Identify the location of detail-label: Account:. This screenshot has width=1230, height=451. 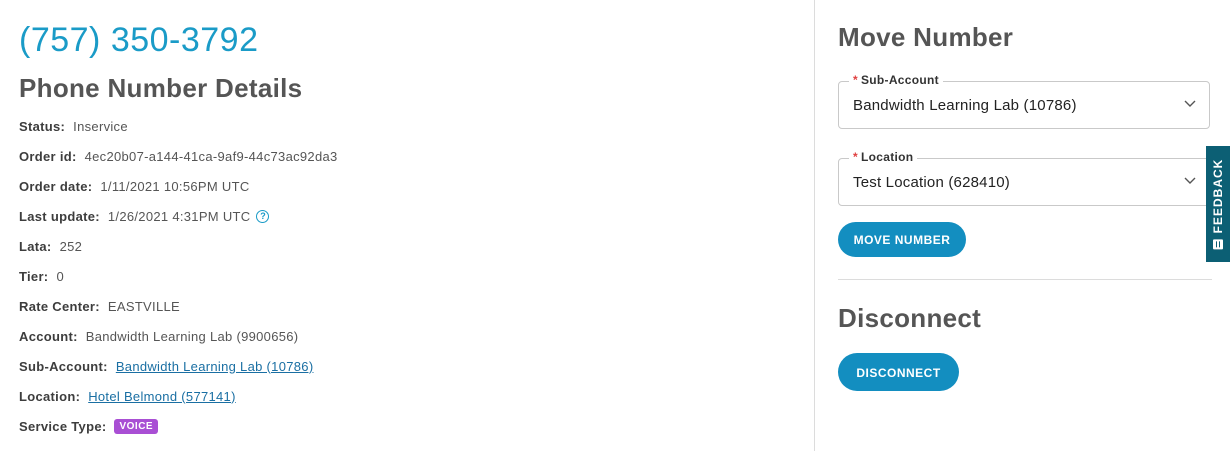
(48, 336).